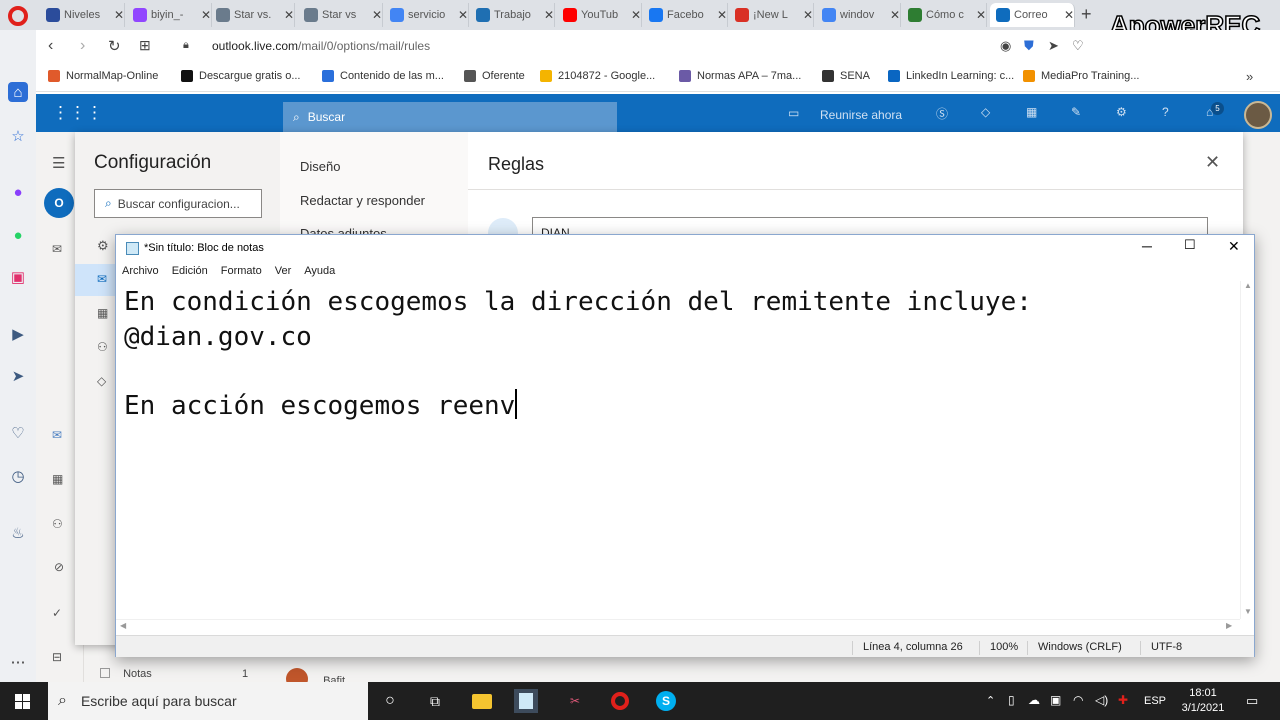 This screenshot has height=720, width=1280. What do you see at coordinates (319, 271) in the screenshot?
I see `menu-item-ayuda: Ayuda` at bounding box center [319, 271].